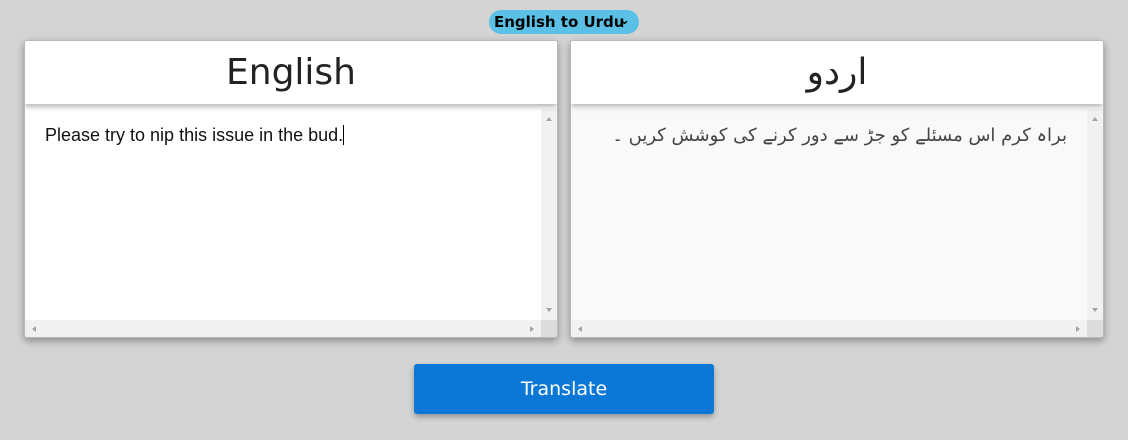  What do you see at coordinates (1095, 214) in the screenshot?
I see `target-vertical-scrollbar` at bounding box center [1095, 214].